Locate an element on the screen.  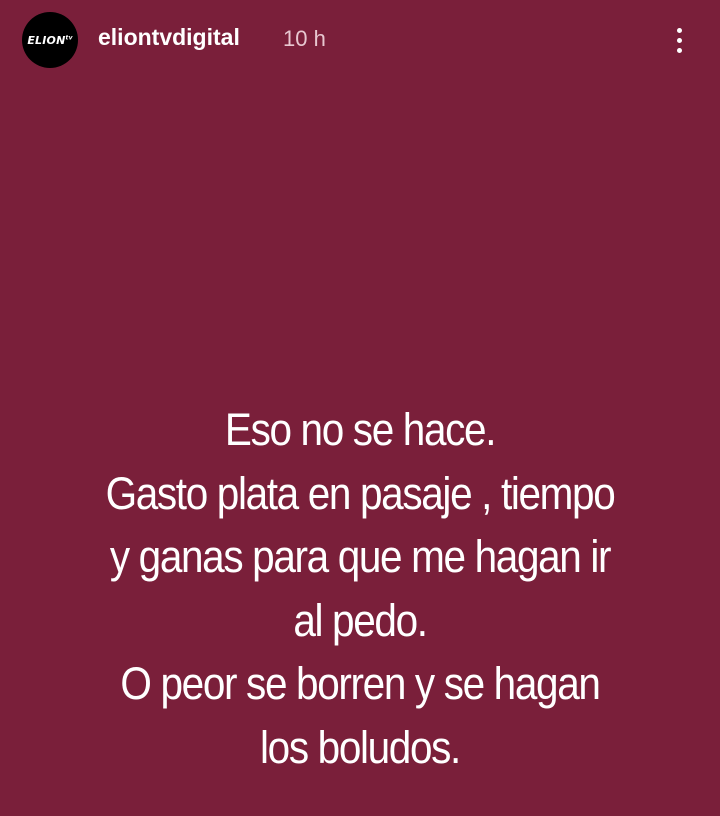
caption-line: Eso no se hace. is located at coordinates (360, 429).